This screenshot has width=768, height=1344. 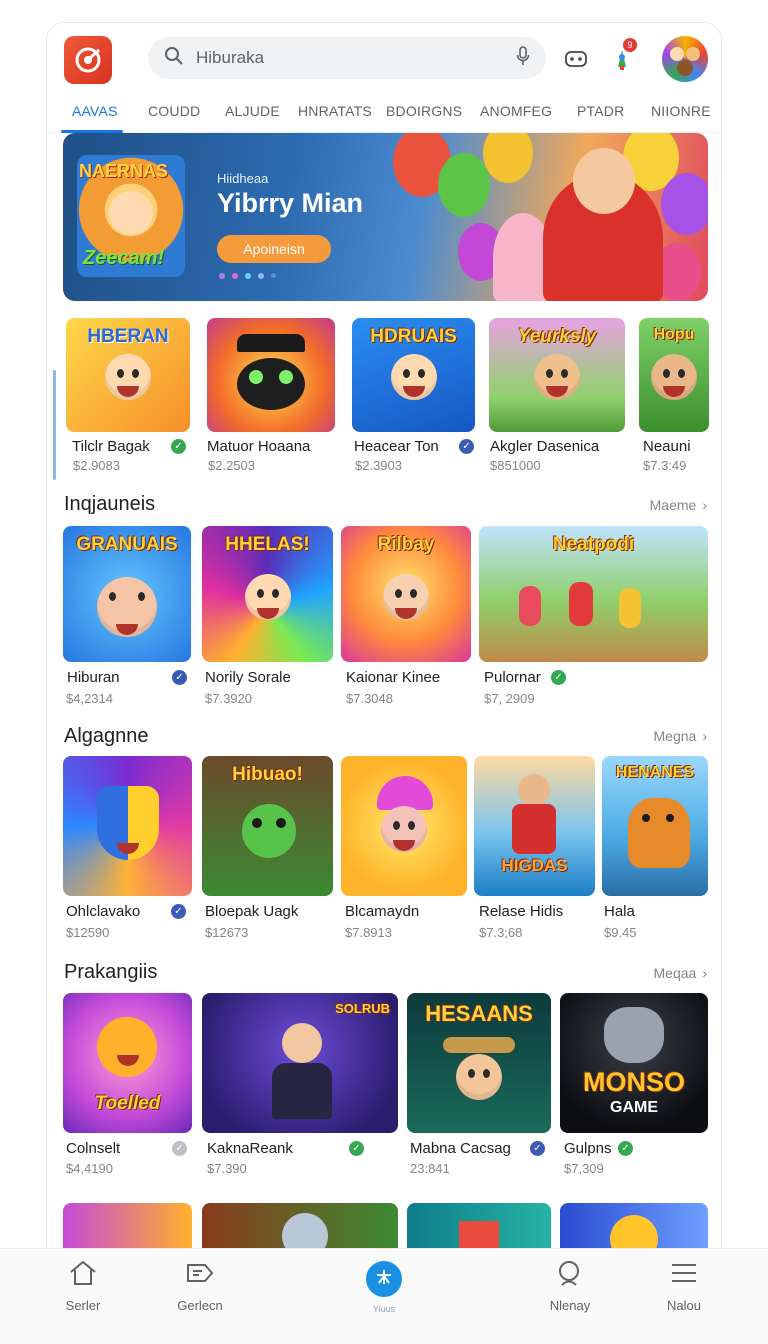 What do you see at coordinates (570, 1305) in the screenshot?
I see `nav-label: Nlenay` at bounding box center [570, 1305].